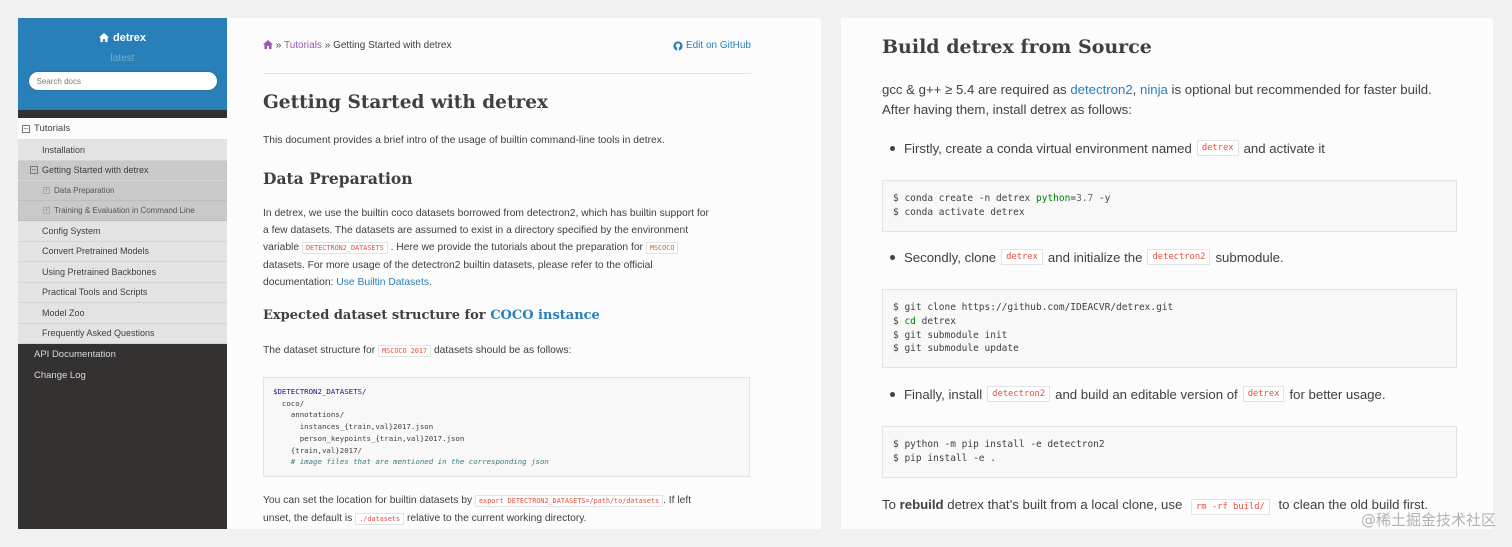  Describe the element at coordinates (1101, 89) in the screenshot. I see `detectron2-link: detectron2` at that location.